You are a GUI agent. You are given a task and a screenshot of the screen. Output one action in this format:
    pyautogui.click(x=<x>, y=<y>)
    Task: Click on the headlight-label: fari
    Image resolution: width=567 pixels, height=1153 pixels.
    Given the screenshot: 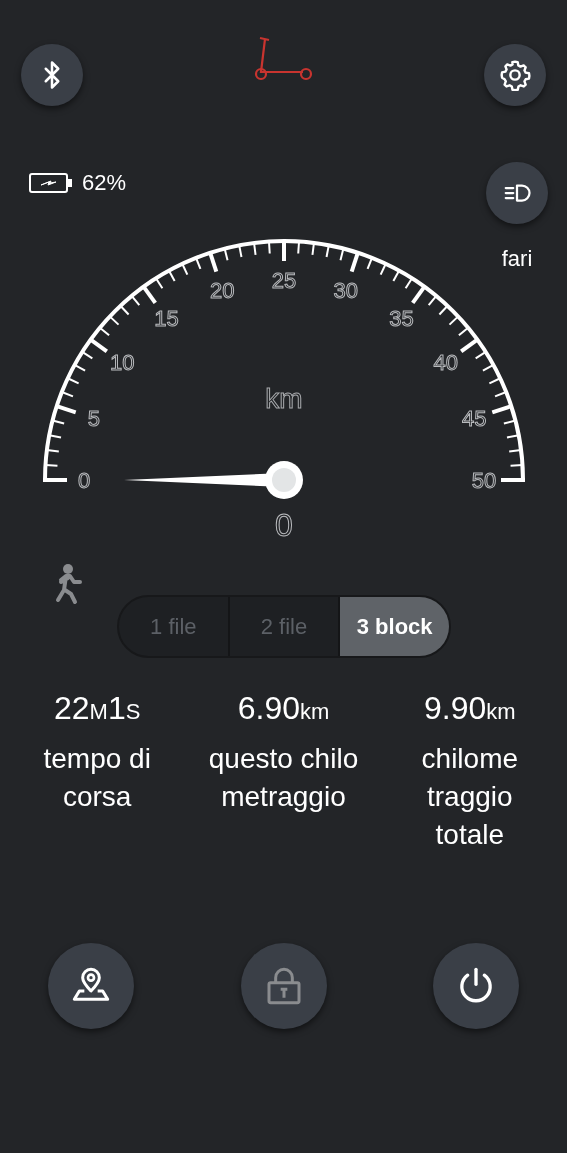 What is the action you would take?
    pyautogui.click(x=517, y=259)
    